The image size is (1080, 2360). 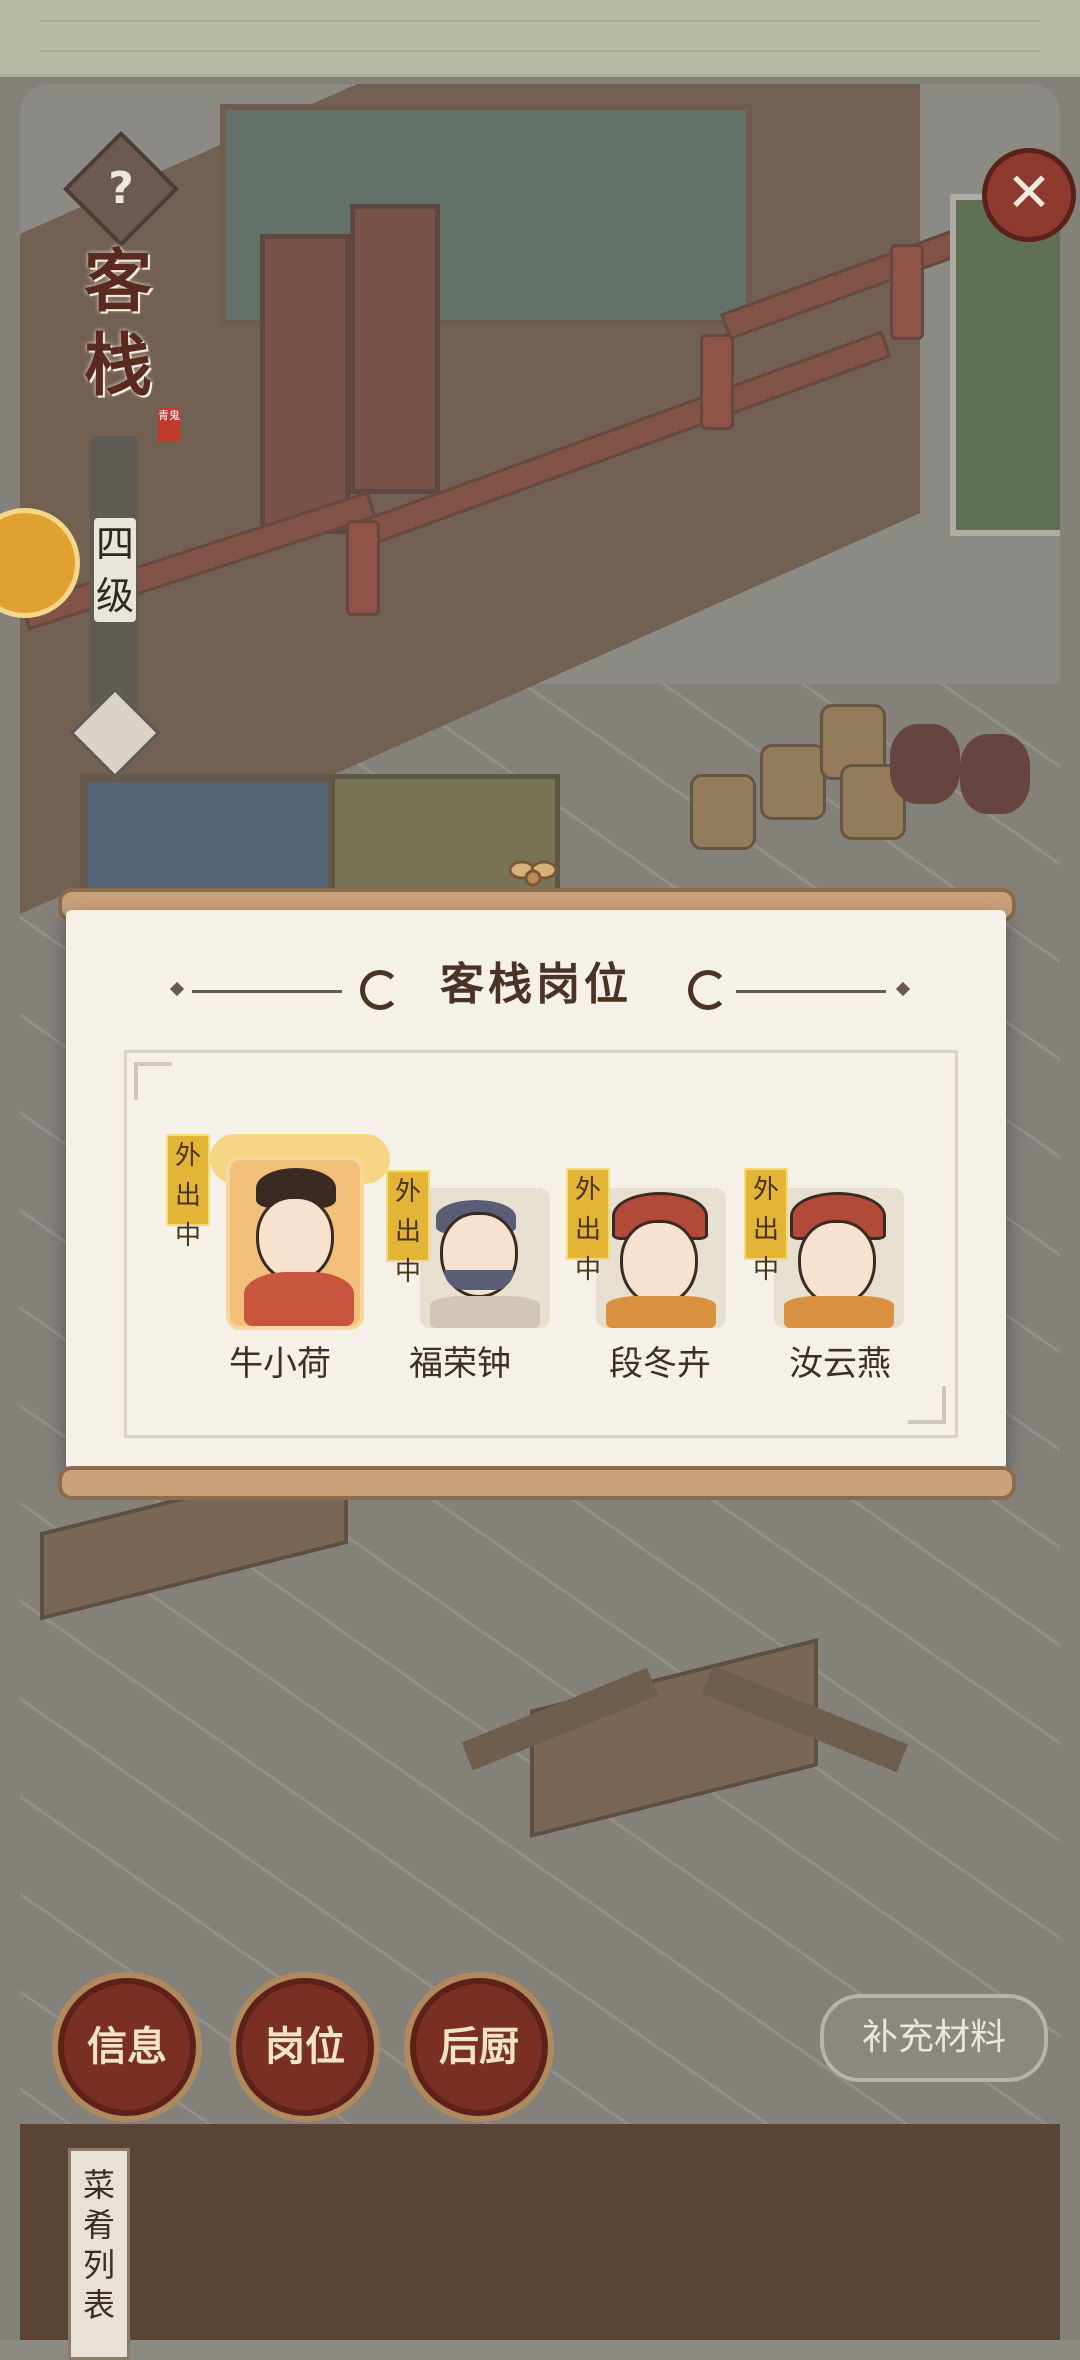 What do you see at coordinates (1029, 192) in the screenshot?
I see `close-icon: ✕` at bounding box center [1029, 192].